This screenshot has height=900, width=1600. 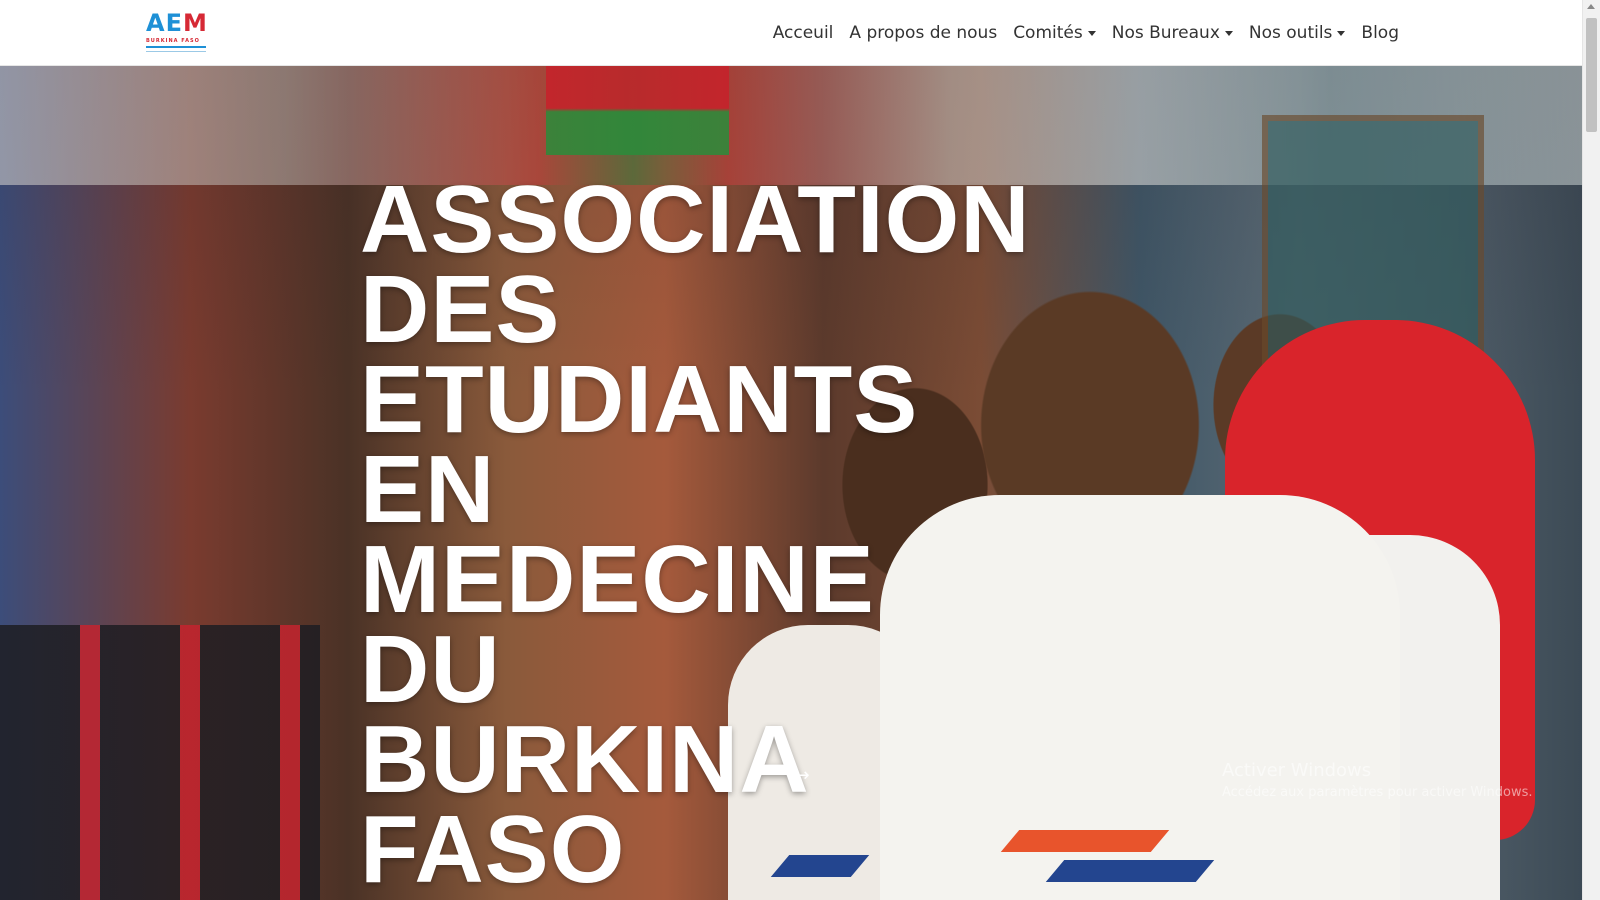 I want to click on vertical-scrollbar, so click(x=1591, y=450).